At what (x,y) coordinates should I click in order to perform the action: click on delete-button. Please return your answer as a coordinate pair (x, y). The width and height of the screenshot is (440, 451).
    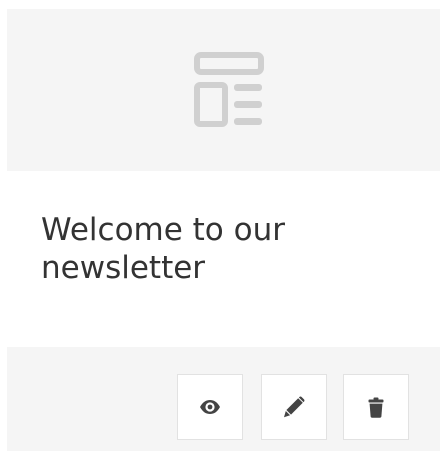
    Looking at the image, I should click on (376, 407).